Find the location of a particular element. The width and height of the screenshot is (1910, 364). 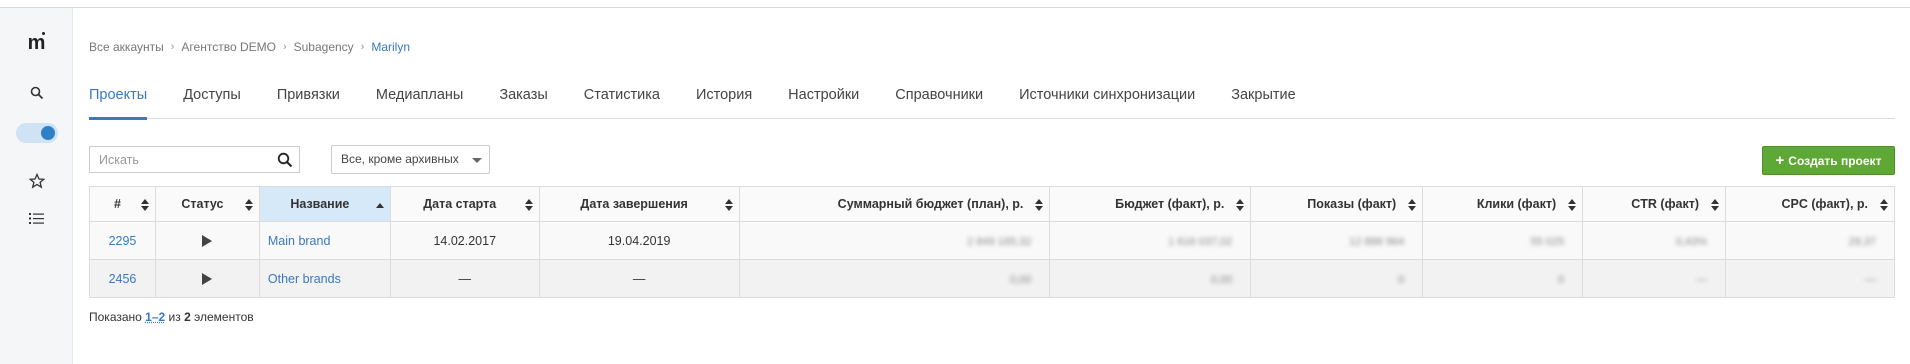

budget-plan-cell: 0,00 is located at coordinates (894, 278).